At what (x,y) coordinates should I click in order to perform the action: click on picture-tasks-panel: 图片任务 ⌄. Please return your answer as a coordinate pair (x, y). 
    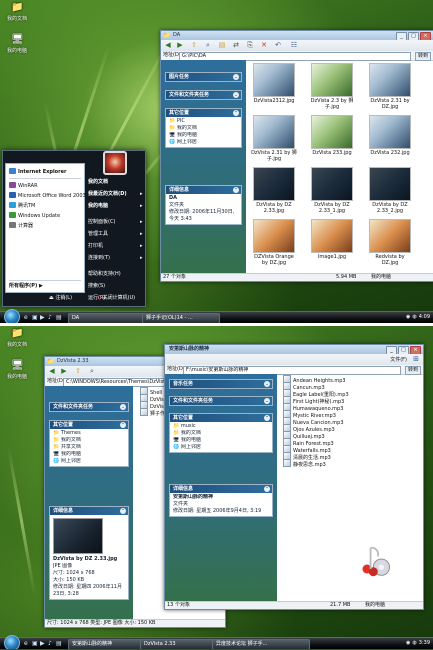
    Looking at the image, I should click on (203, 77).